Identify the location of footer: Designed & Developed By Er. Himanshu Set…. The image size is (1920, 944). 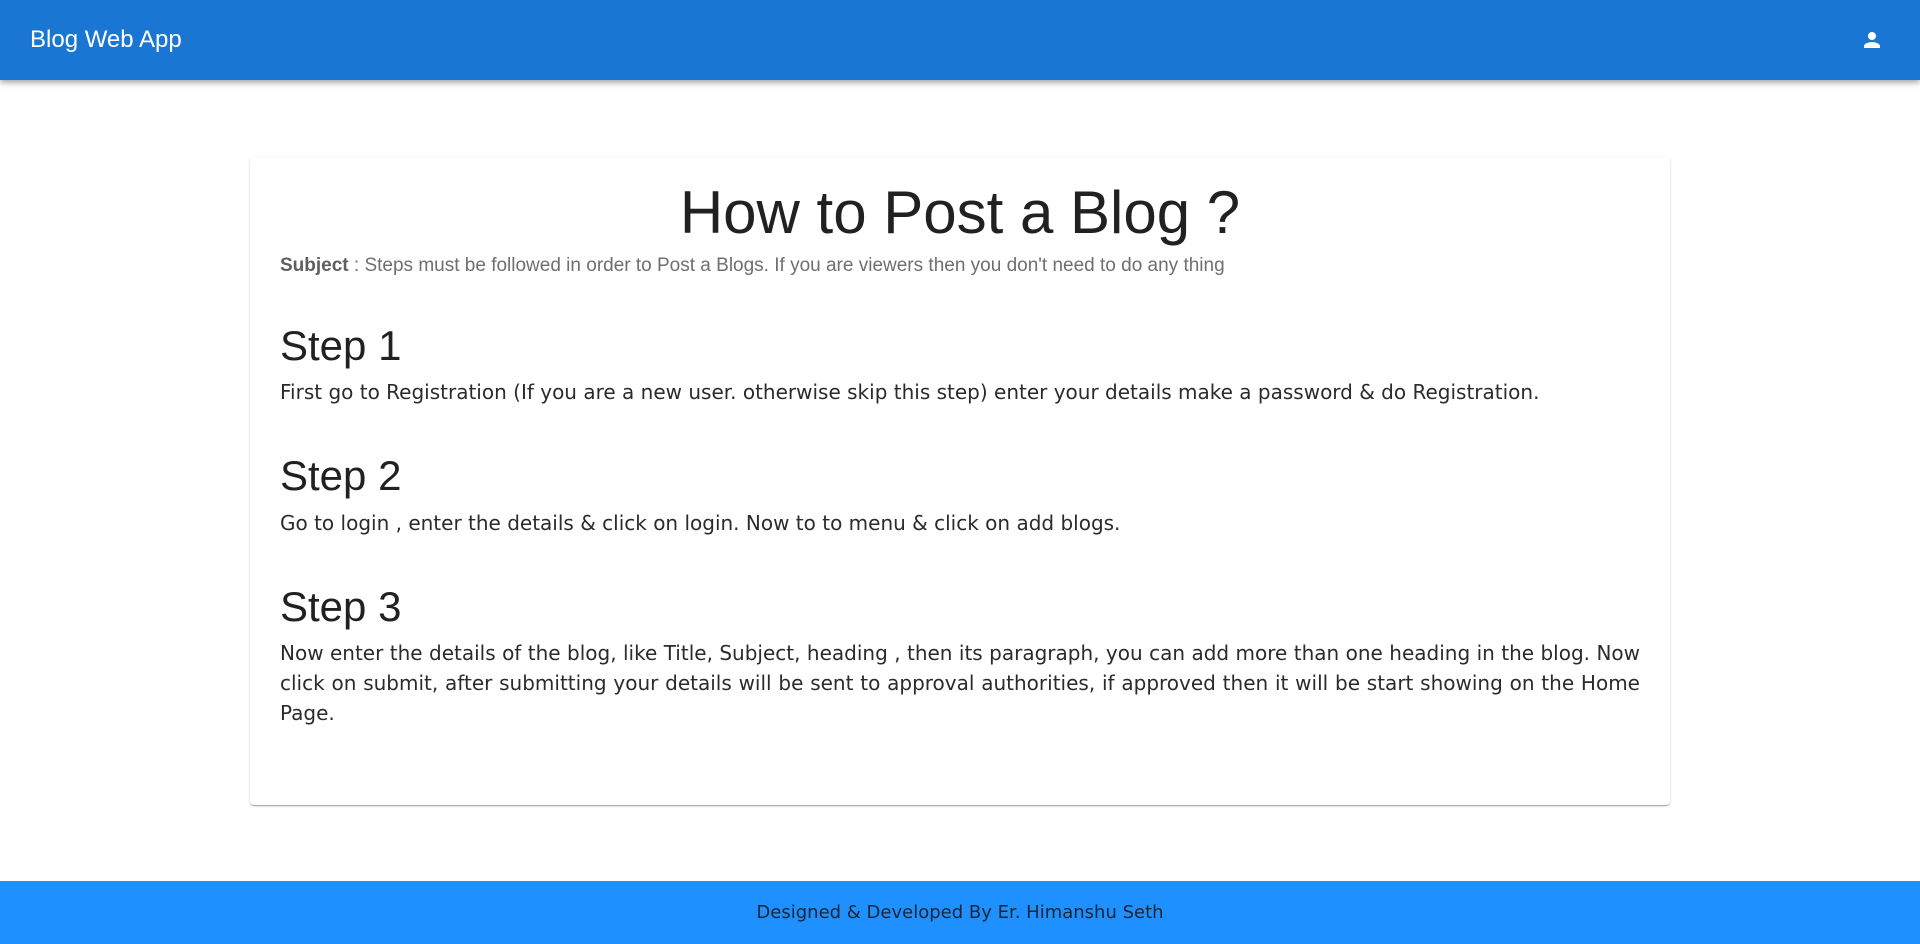
(960, 912).